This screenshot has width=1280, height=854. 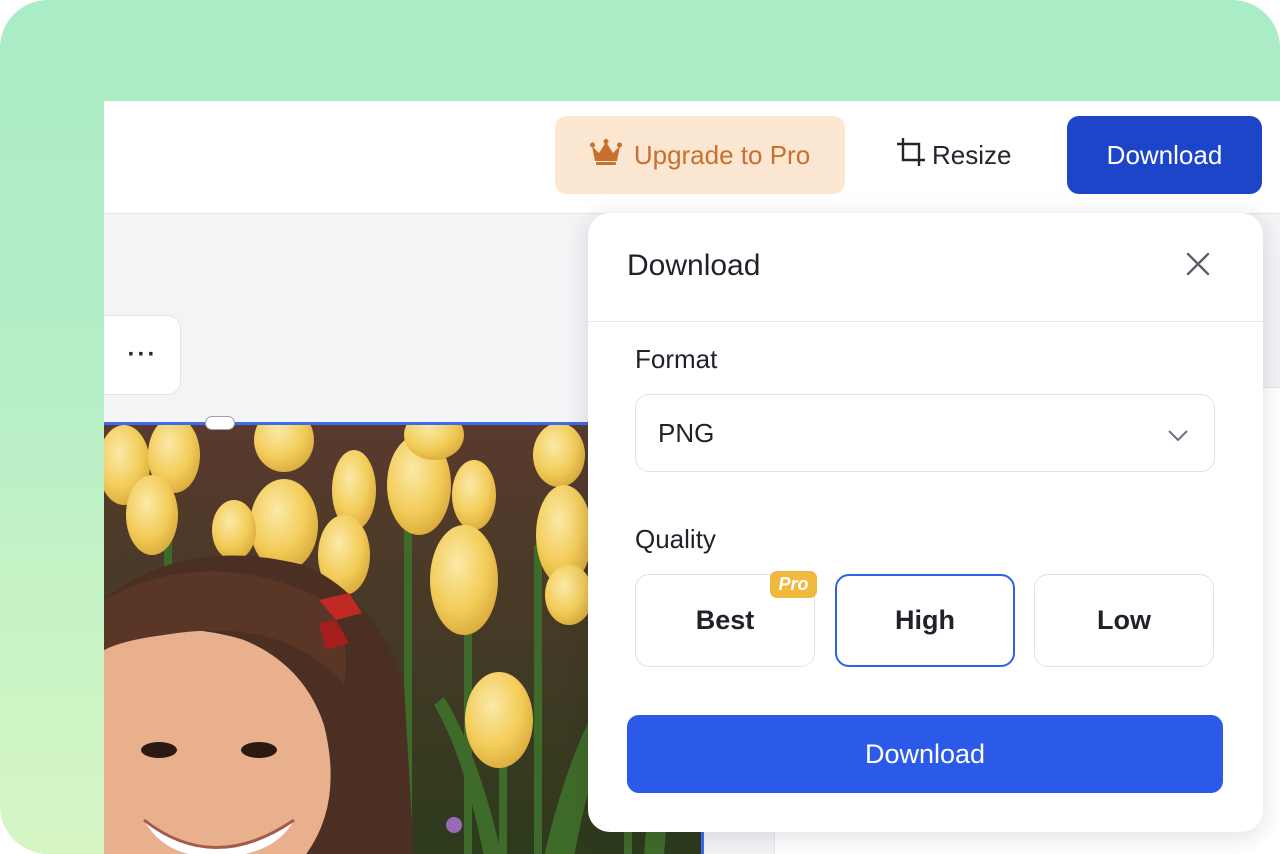 I want to click on dialog-header: Download, so click(x=925, y=267).